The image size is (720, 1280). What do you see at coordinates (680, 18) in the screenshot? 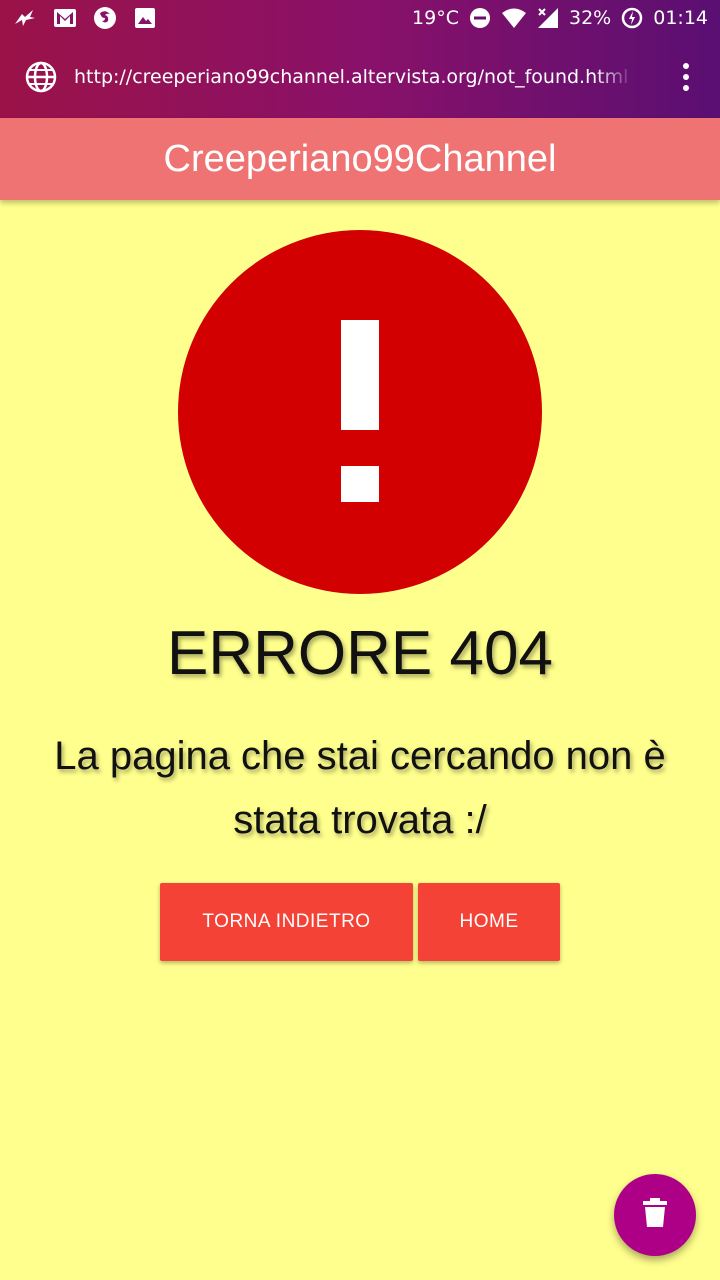
I see `clock-text: 01:14` at bounding box center [680, 18].